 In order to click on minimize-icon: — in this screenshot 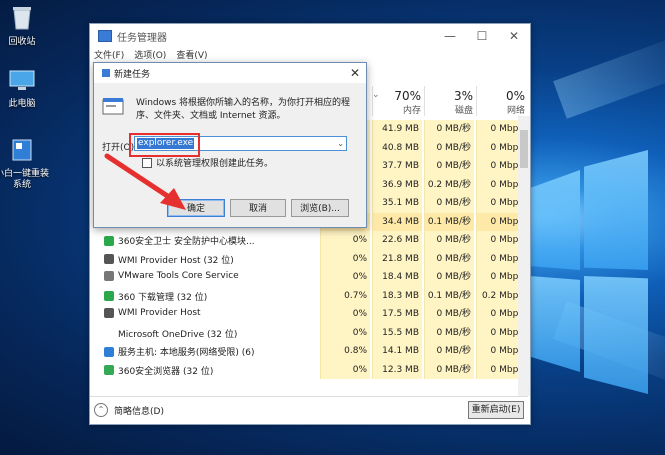, I will do `click(450, 36)`.